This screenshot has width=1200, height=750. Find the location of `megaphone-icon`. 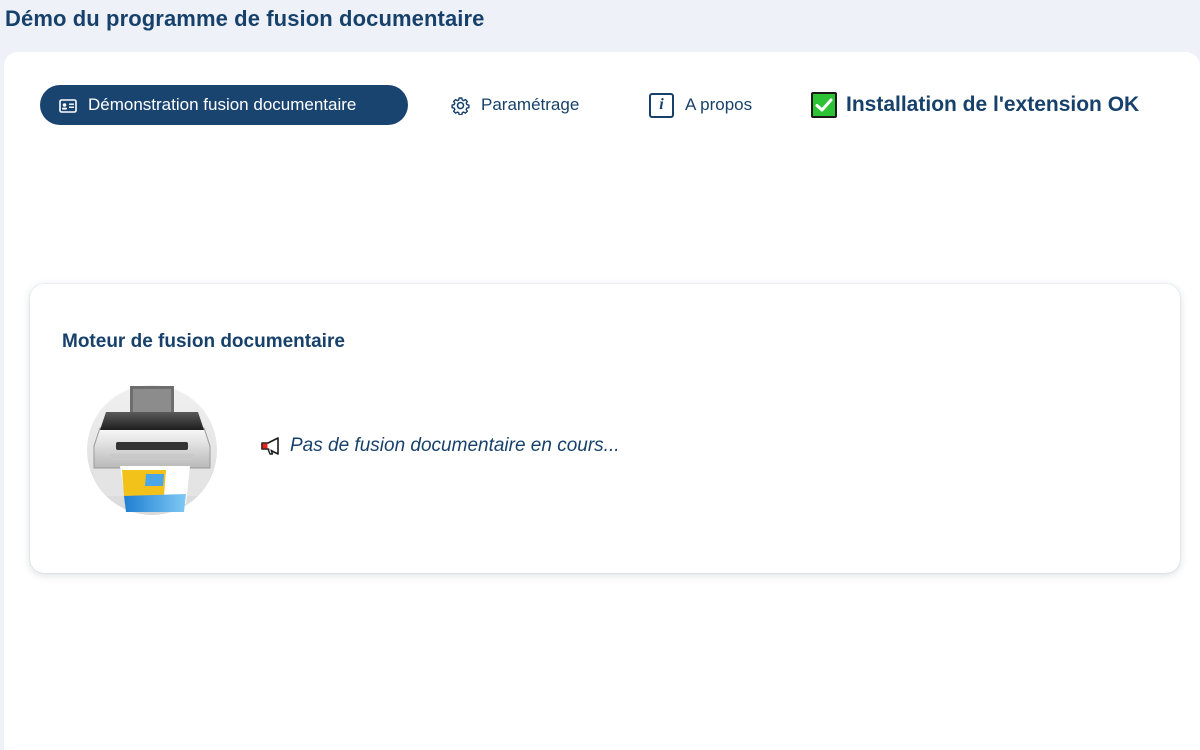

megaphone-icon is located at coordinates (272, 446).